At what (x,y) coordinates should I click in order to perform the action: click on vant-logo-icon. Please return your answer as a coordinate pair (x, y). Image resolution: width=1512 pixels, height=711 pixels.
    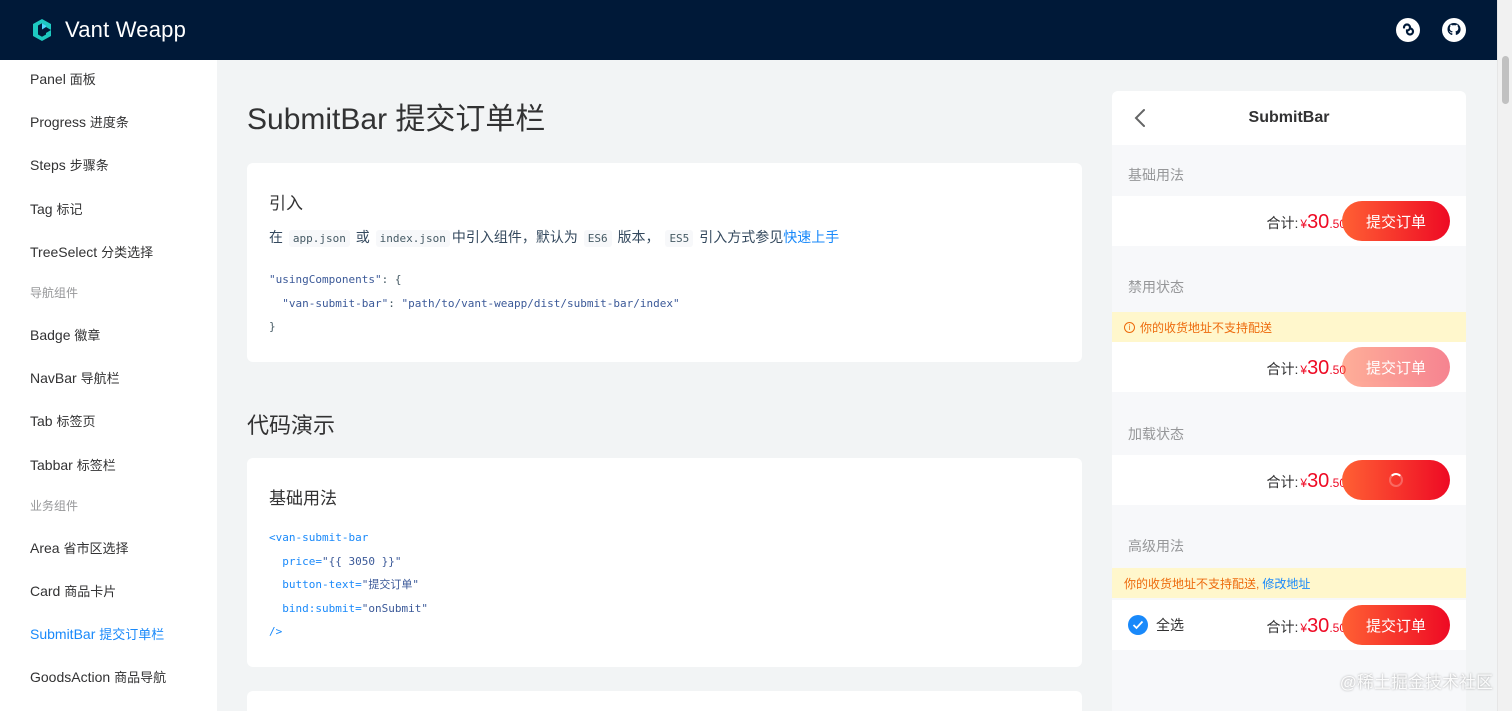
    Looking at the image, I should click on (42, 30).